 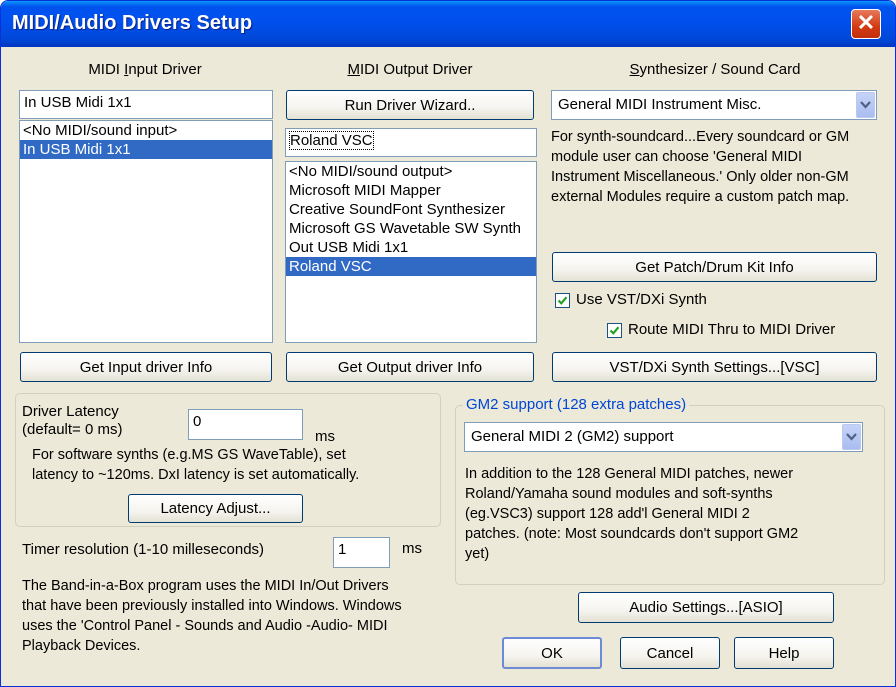 I want to click on list-item-selected: In USB Midi 1x1, so click(x=146, y=149).